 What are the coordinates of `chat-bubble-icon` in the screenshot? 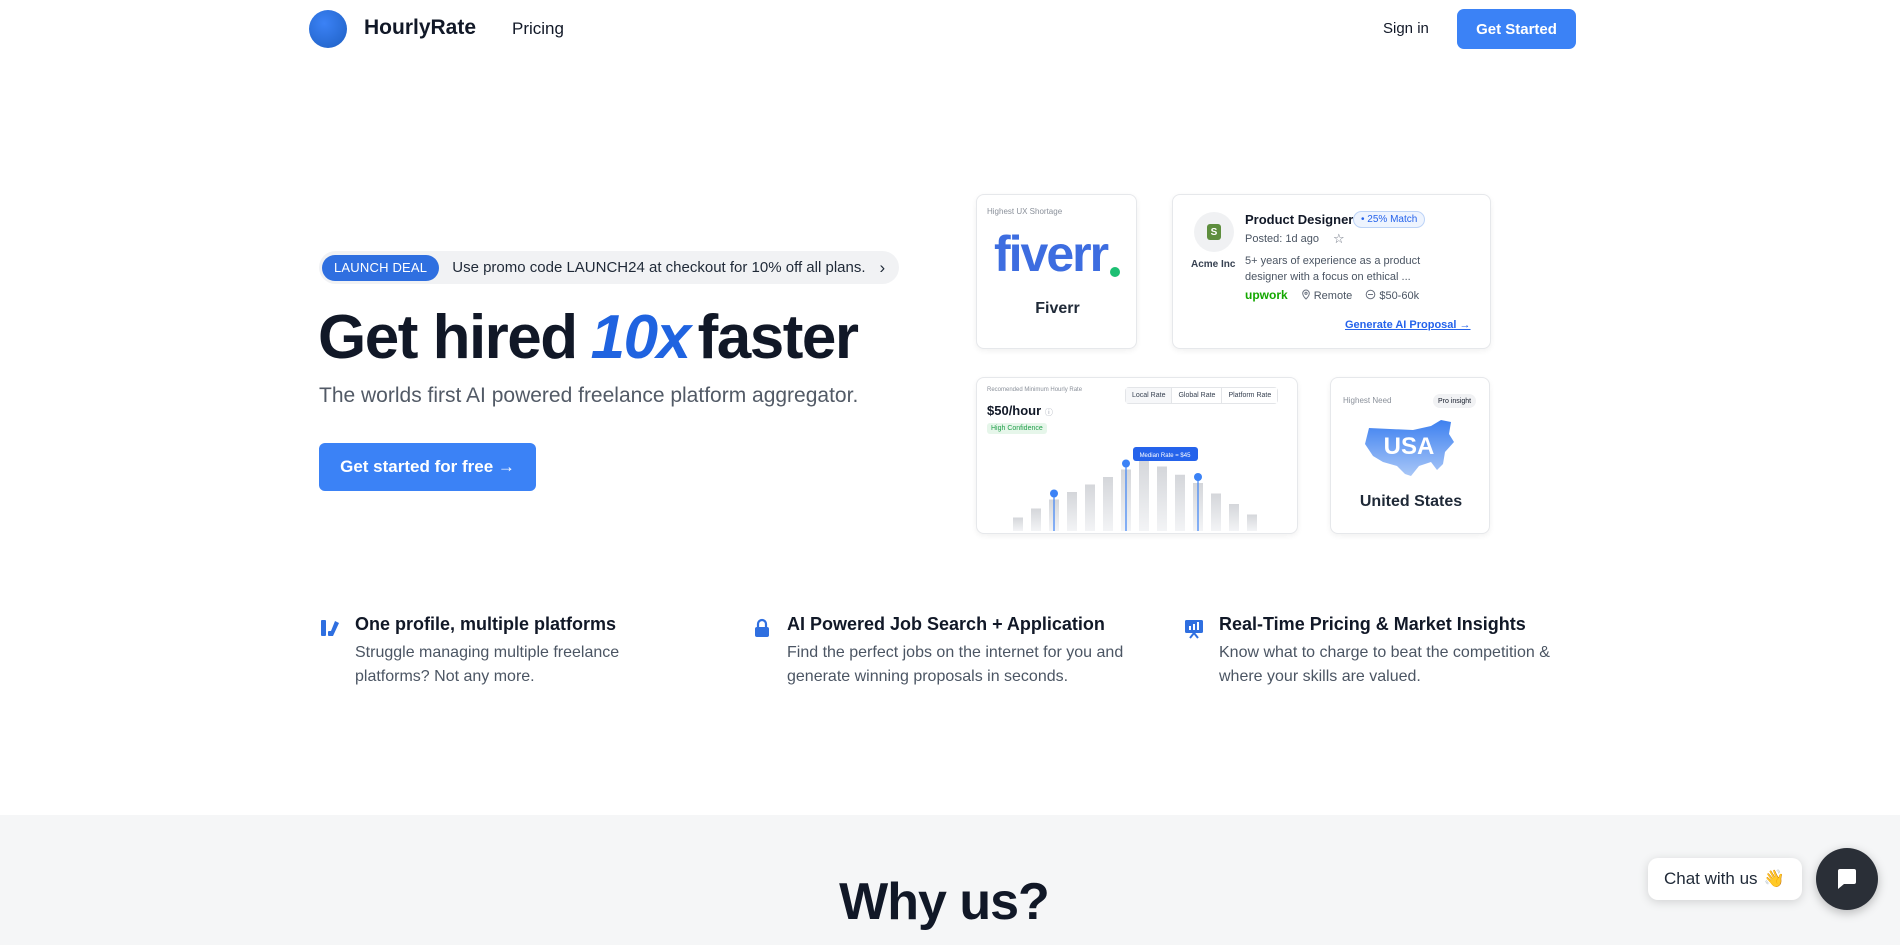 It's located at (1847, 879).